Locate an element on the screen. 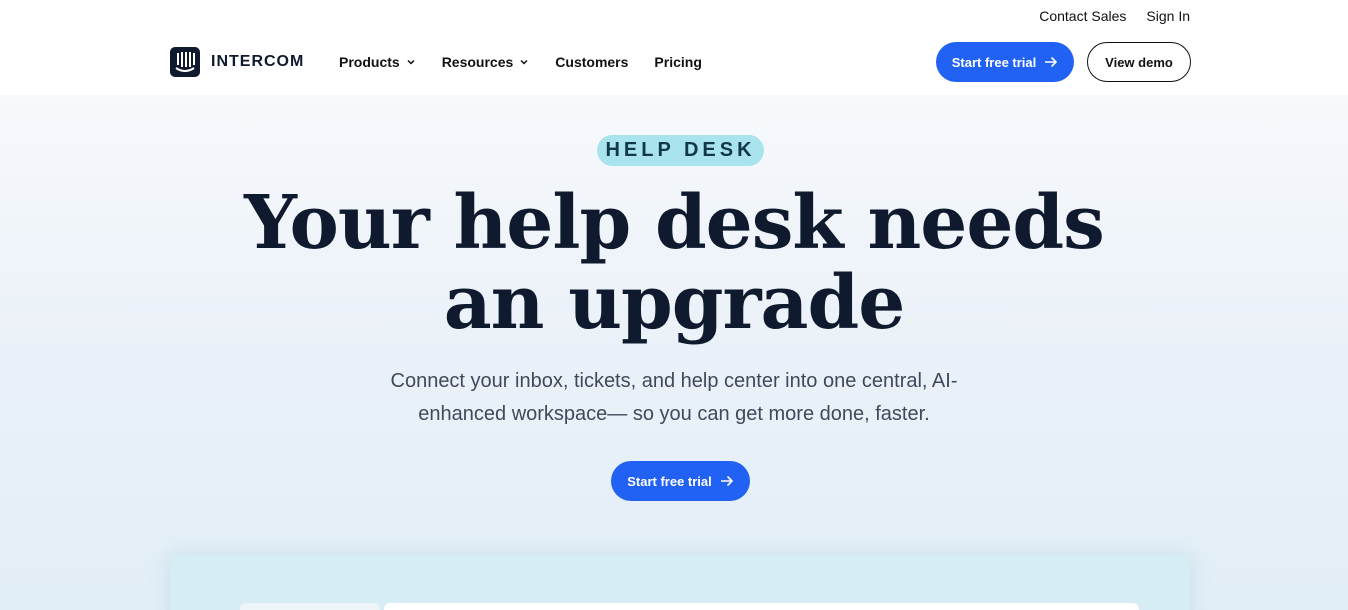  nav-item-pricing: Pricing is located at coordinates (677, 62).